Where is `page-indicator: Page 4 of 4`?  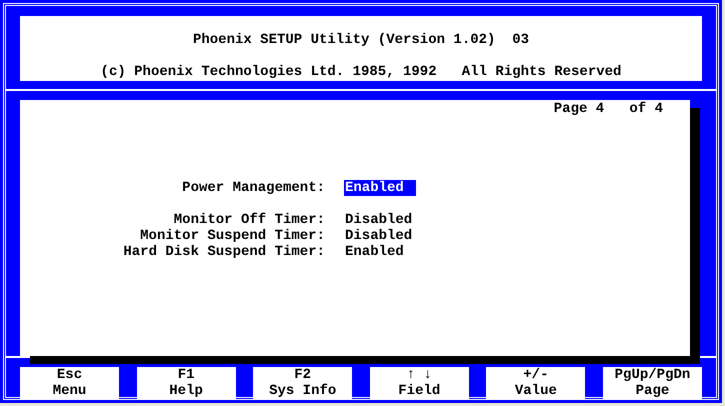 page-indicator: Page 4 of 4 is located at coordinates (608, 109).